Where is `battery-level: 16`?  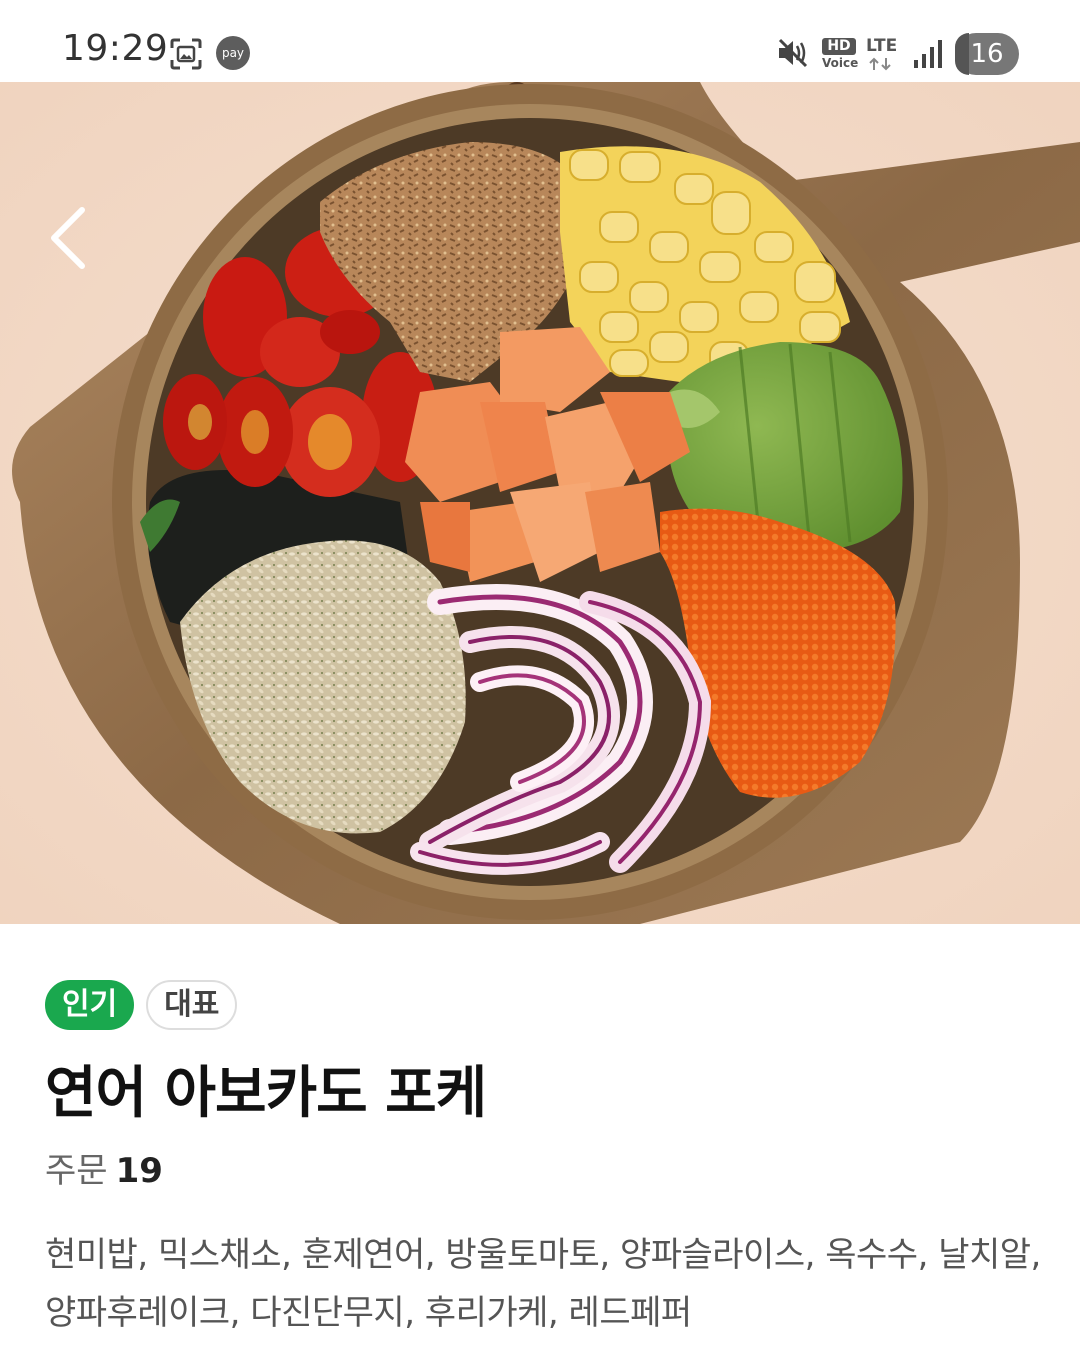
battery-level: 16 is located at coordinates (987, 54).